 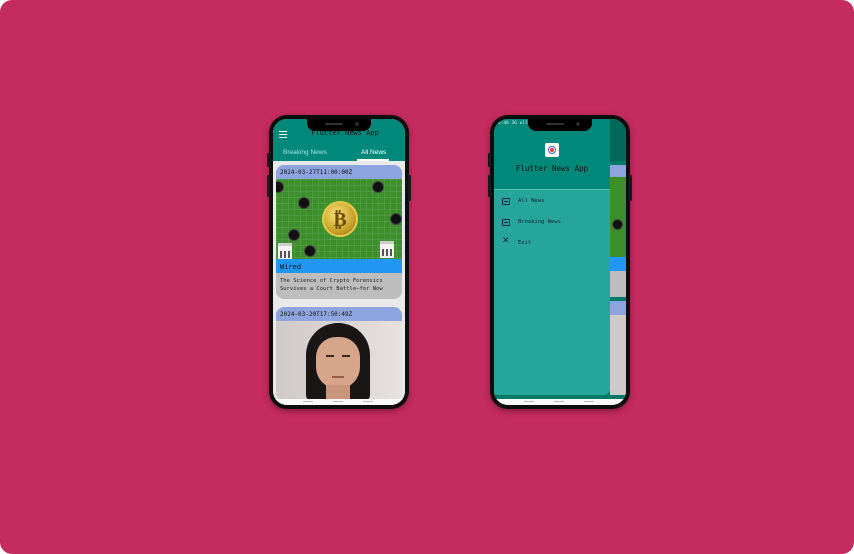 I want to click on drawer-item-label: Exit, so click(x=525, y=243).